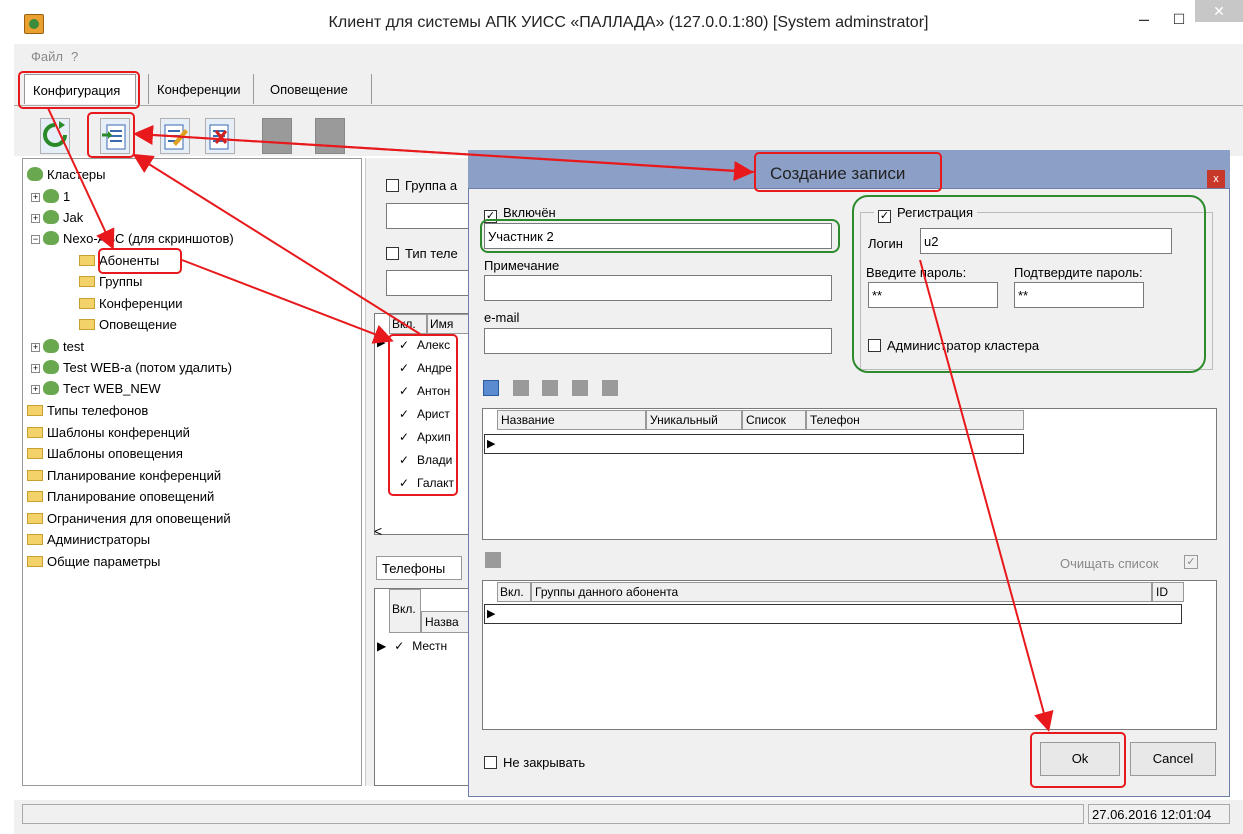 The height and width of the screenshot is (834, 1243). Describe the element at coordinates (428, 216) in the screenshot. I see `group-filter-input` at that location.